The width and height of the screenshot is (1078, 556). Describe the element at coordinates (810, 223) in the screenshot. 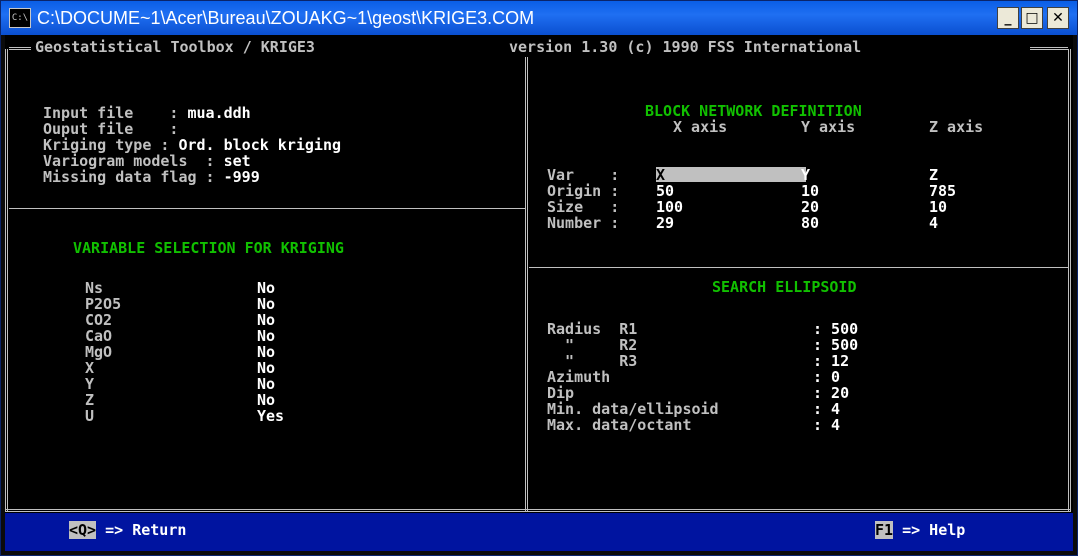

I see `block-y-value: 80` at that location.